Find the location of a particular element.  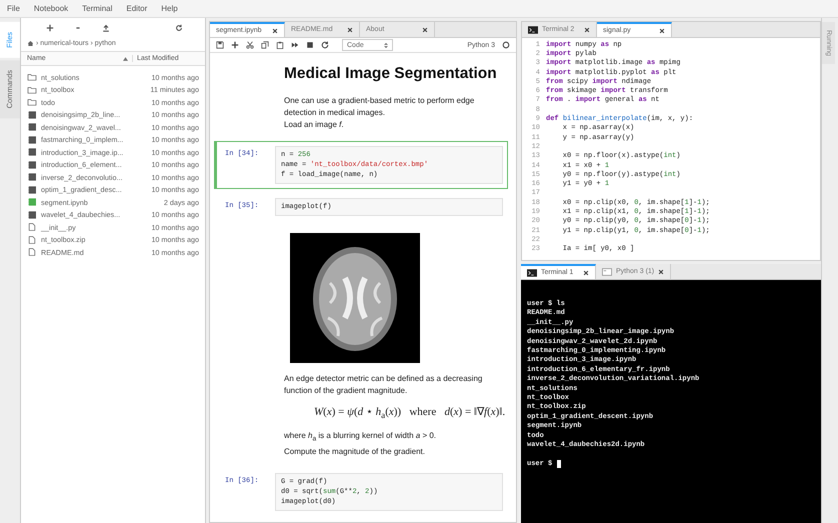

markdown-text: Load an image f. is located at coordinates (314, 125).